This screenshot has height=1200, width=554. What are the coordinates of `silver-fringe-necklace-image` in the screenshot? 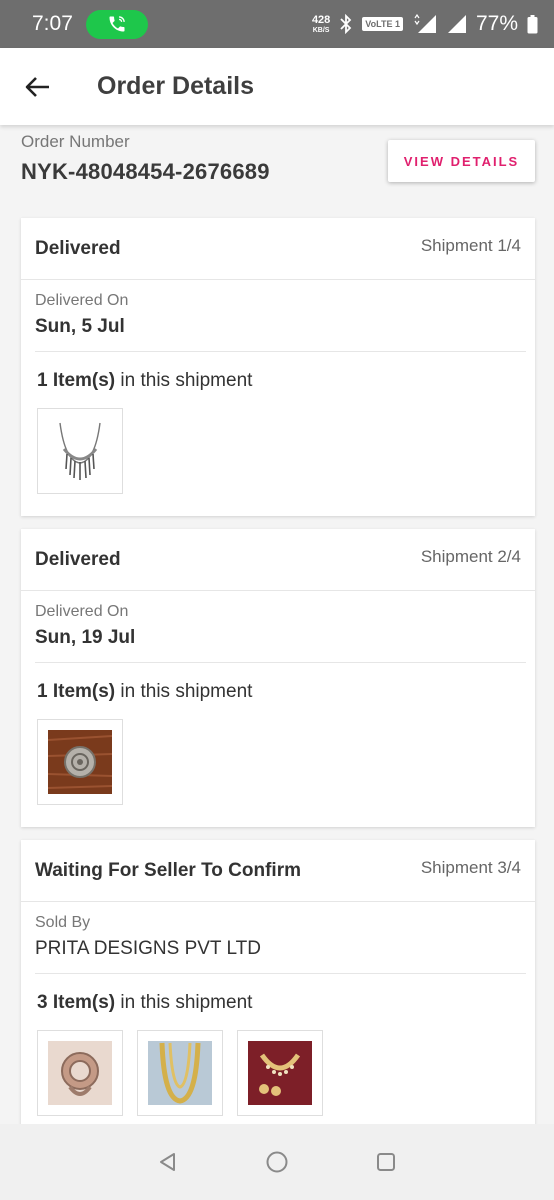 It's located at (80, 451).